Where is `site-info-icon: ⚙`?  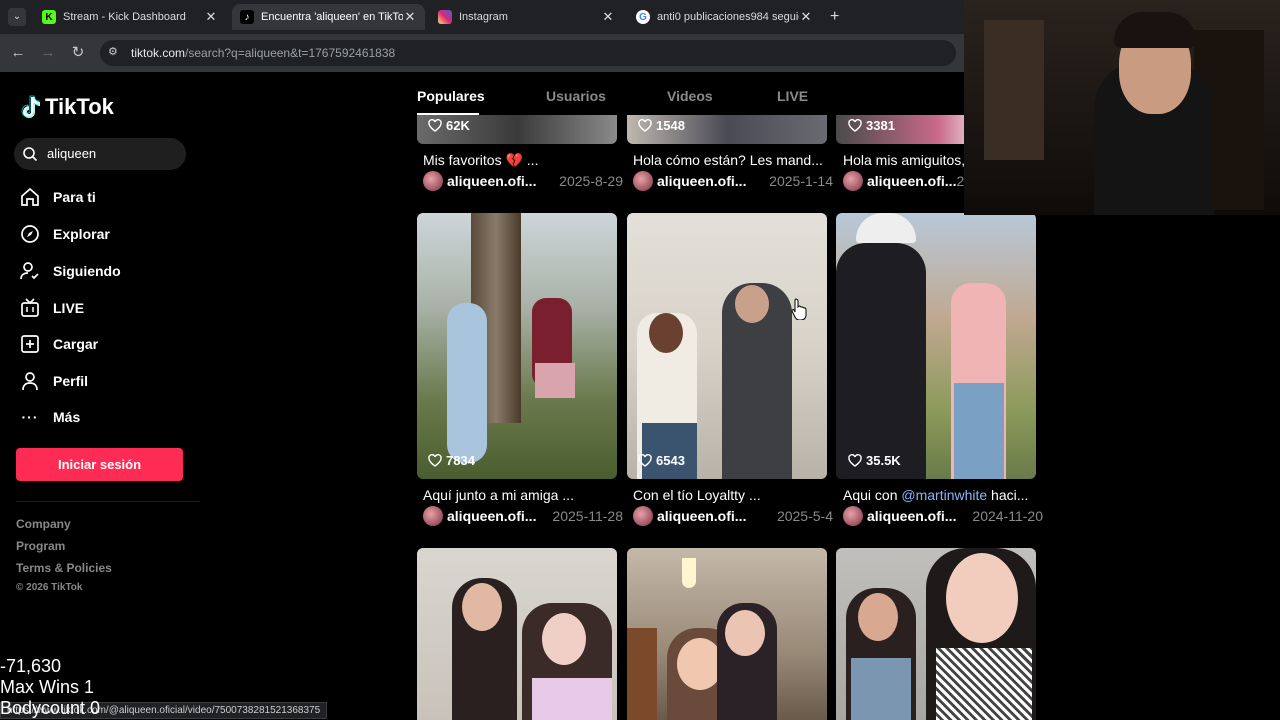 site-info-icon: ⚙ is located at coordinates (113, 51).